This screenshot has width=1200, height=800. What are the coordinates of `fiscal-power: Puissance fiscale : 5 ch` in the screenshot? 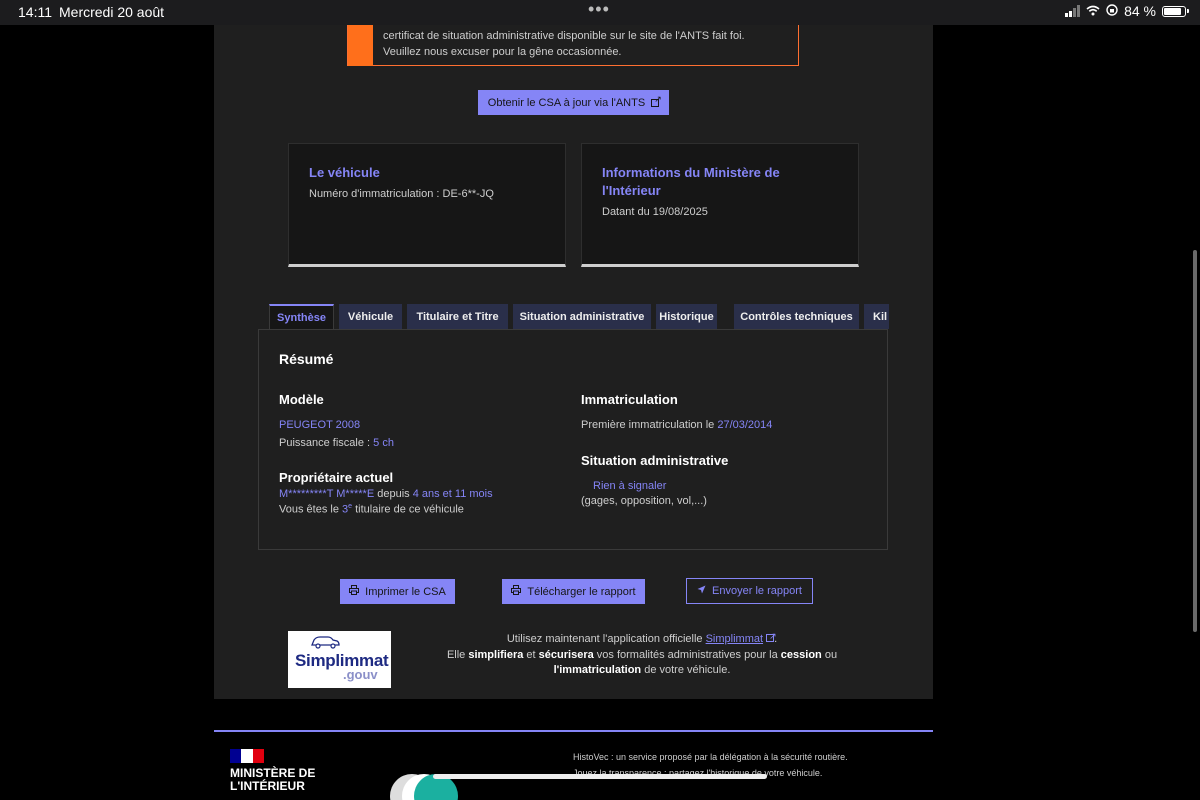 It's located at (336, 443).